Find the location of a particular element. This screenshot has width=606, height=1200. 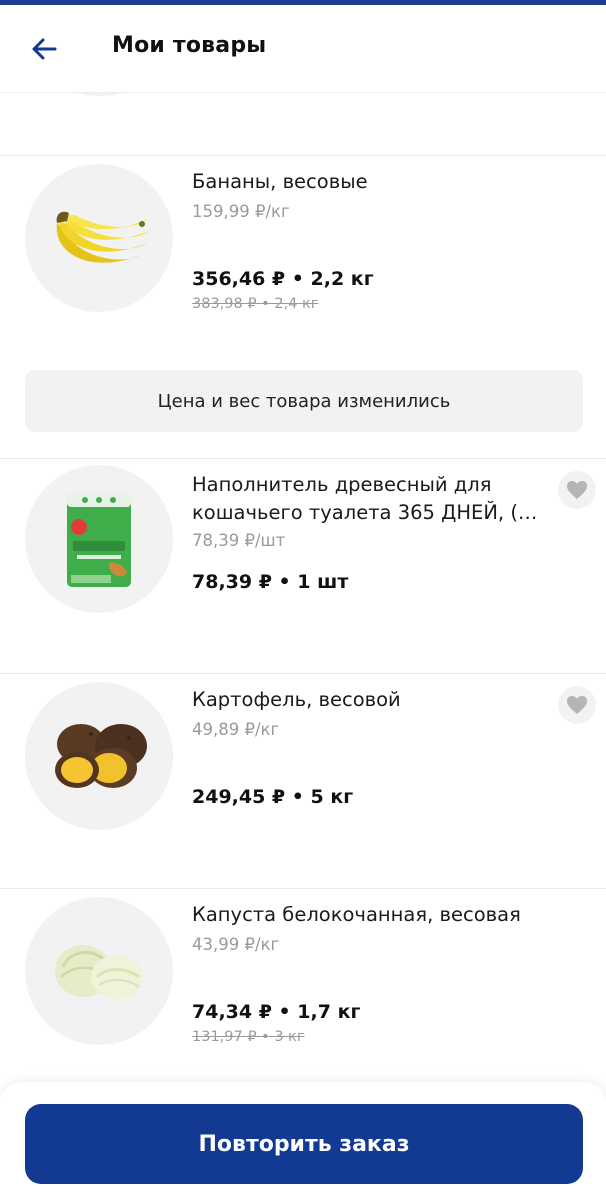

litter-bag-icon is located at coordinates (99, 540).